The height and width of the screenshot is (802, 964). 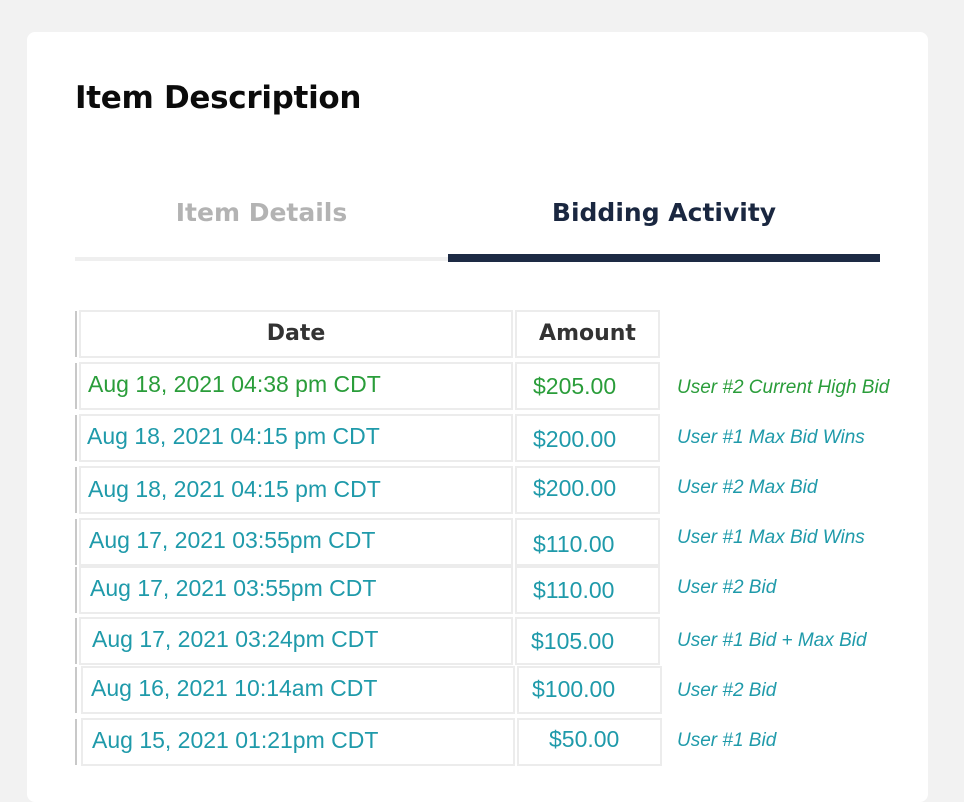 I want to click on tab-bidding-activity: Bidding Activity, so click(x=664, y=223).